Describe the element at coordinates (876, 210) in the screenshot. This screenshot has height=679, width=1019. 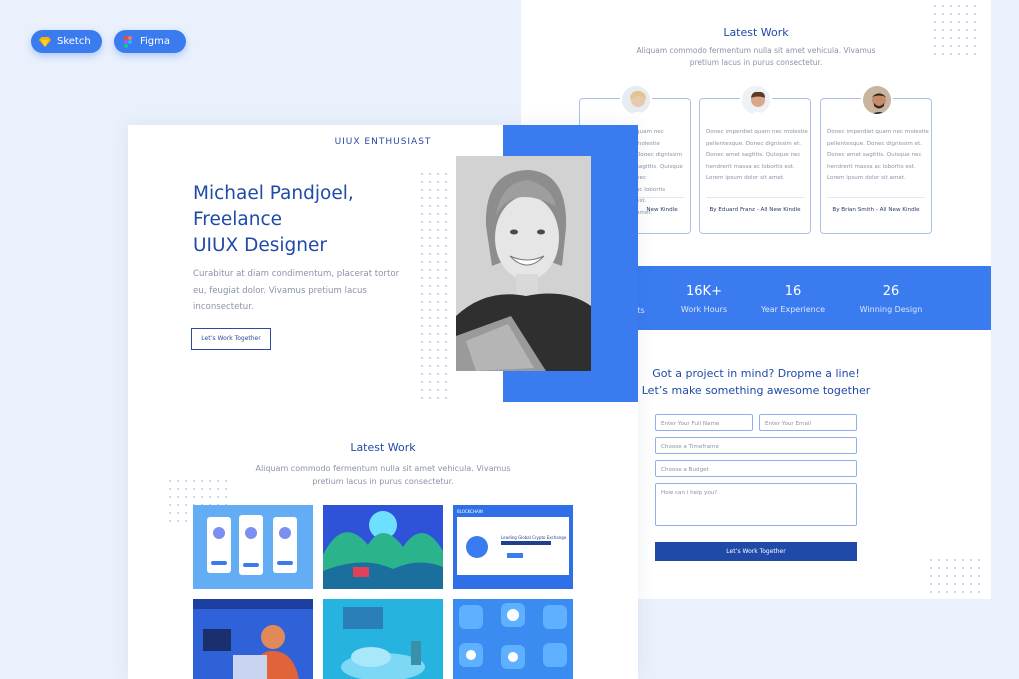
I see `testimonial-author: By Brian Smith - All New Kindle` at that location.